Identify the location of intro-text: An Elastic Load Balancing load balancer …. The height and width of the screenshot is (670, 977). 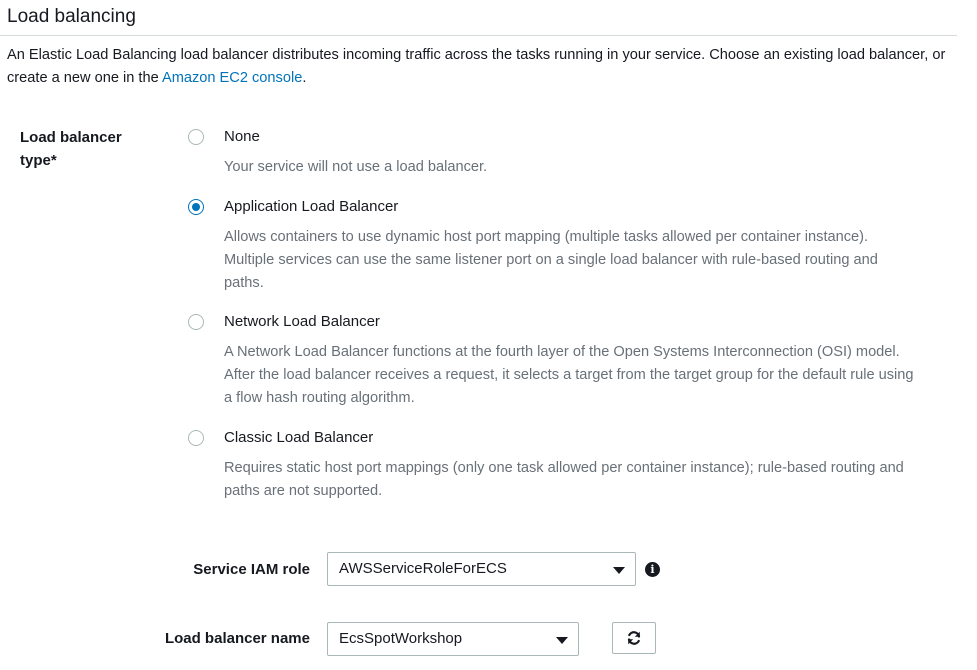
(479, 67).